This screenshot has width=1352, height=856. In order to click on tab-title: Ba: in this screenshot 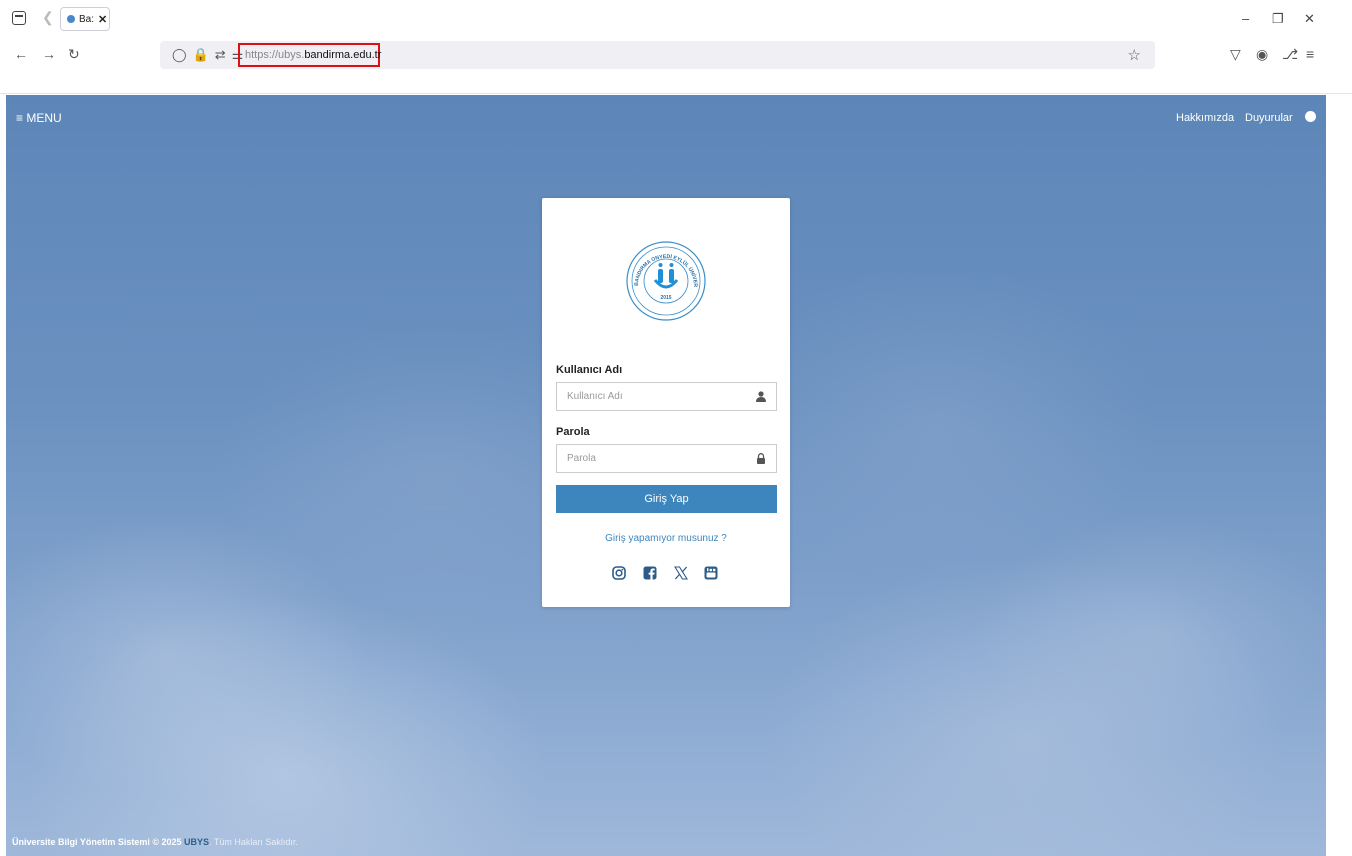, I will do `click(87, 19)`.